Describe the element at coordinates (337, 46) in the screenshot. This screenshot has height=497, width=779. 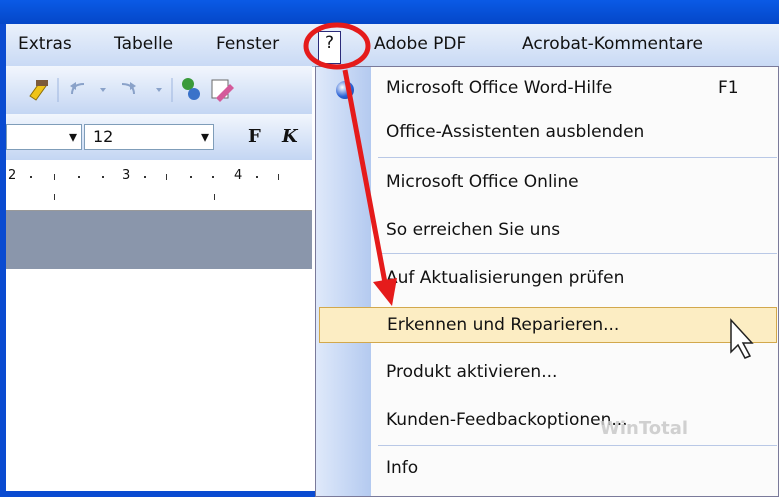
I see `highlight-circle` at that location.